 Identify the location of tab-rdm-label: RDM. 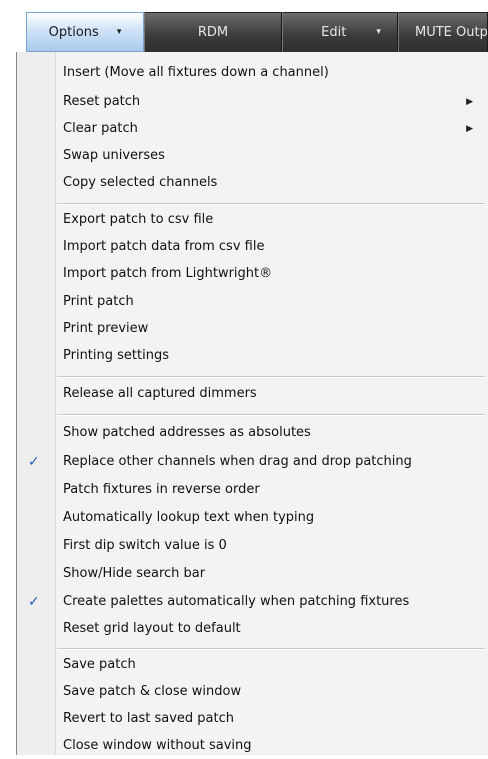
(213, 32).